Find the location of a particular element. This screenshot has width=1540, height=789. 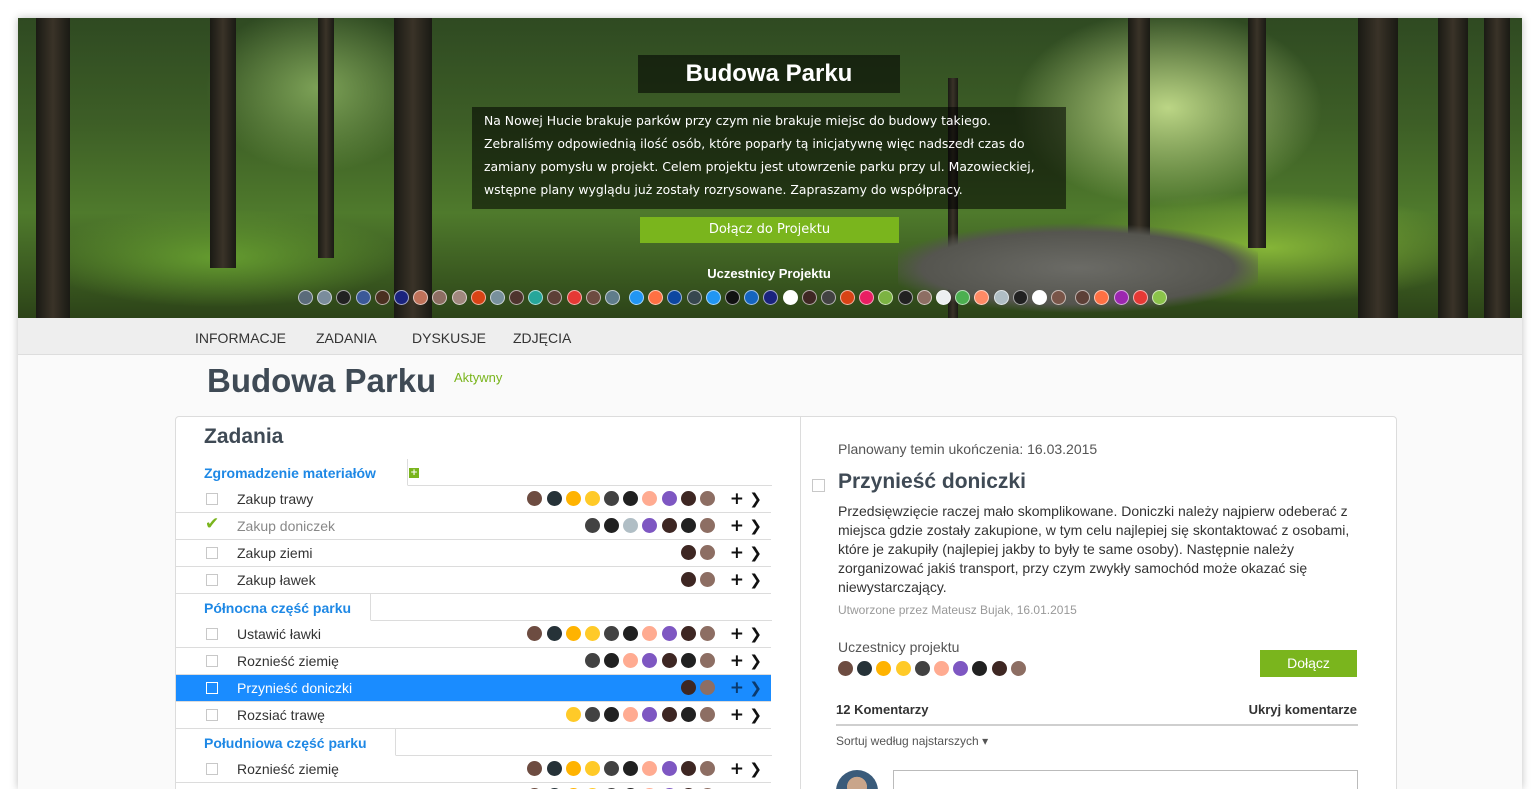

detail-checkbox is located at coordinates (818, 485).